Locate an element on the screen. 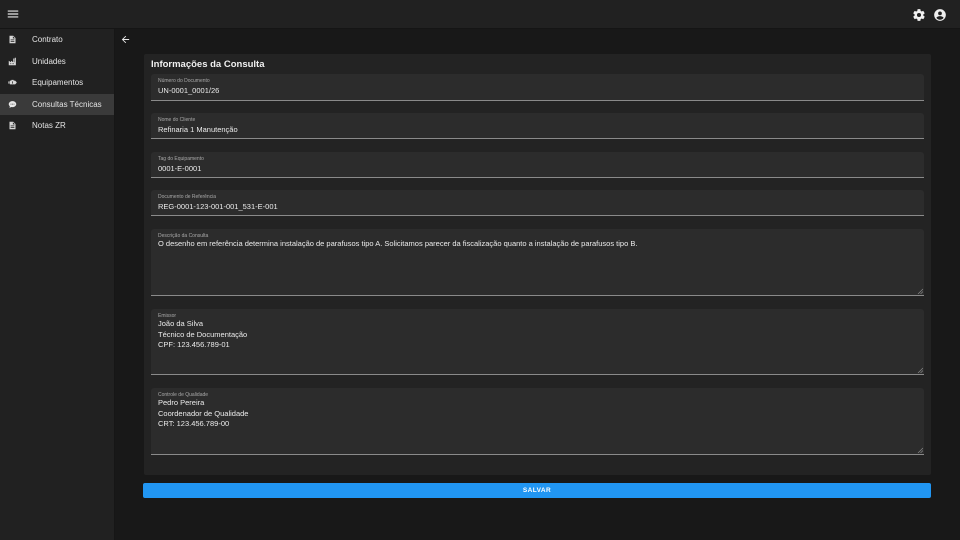 The width and height of the screenshot is (960, 540). sidebar-item-equipamentos: Equipamentos is located at coordinates (57, 83).